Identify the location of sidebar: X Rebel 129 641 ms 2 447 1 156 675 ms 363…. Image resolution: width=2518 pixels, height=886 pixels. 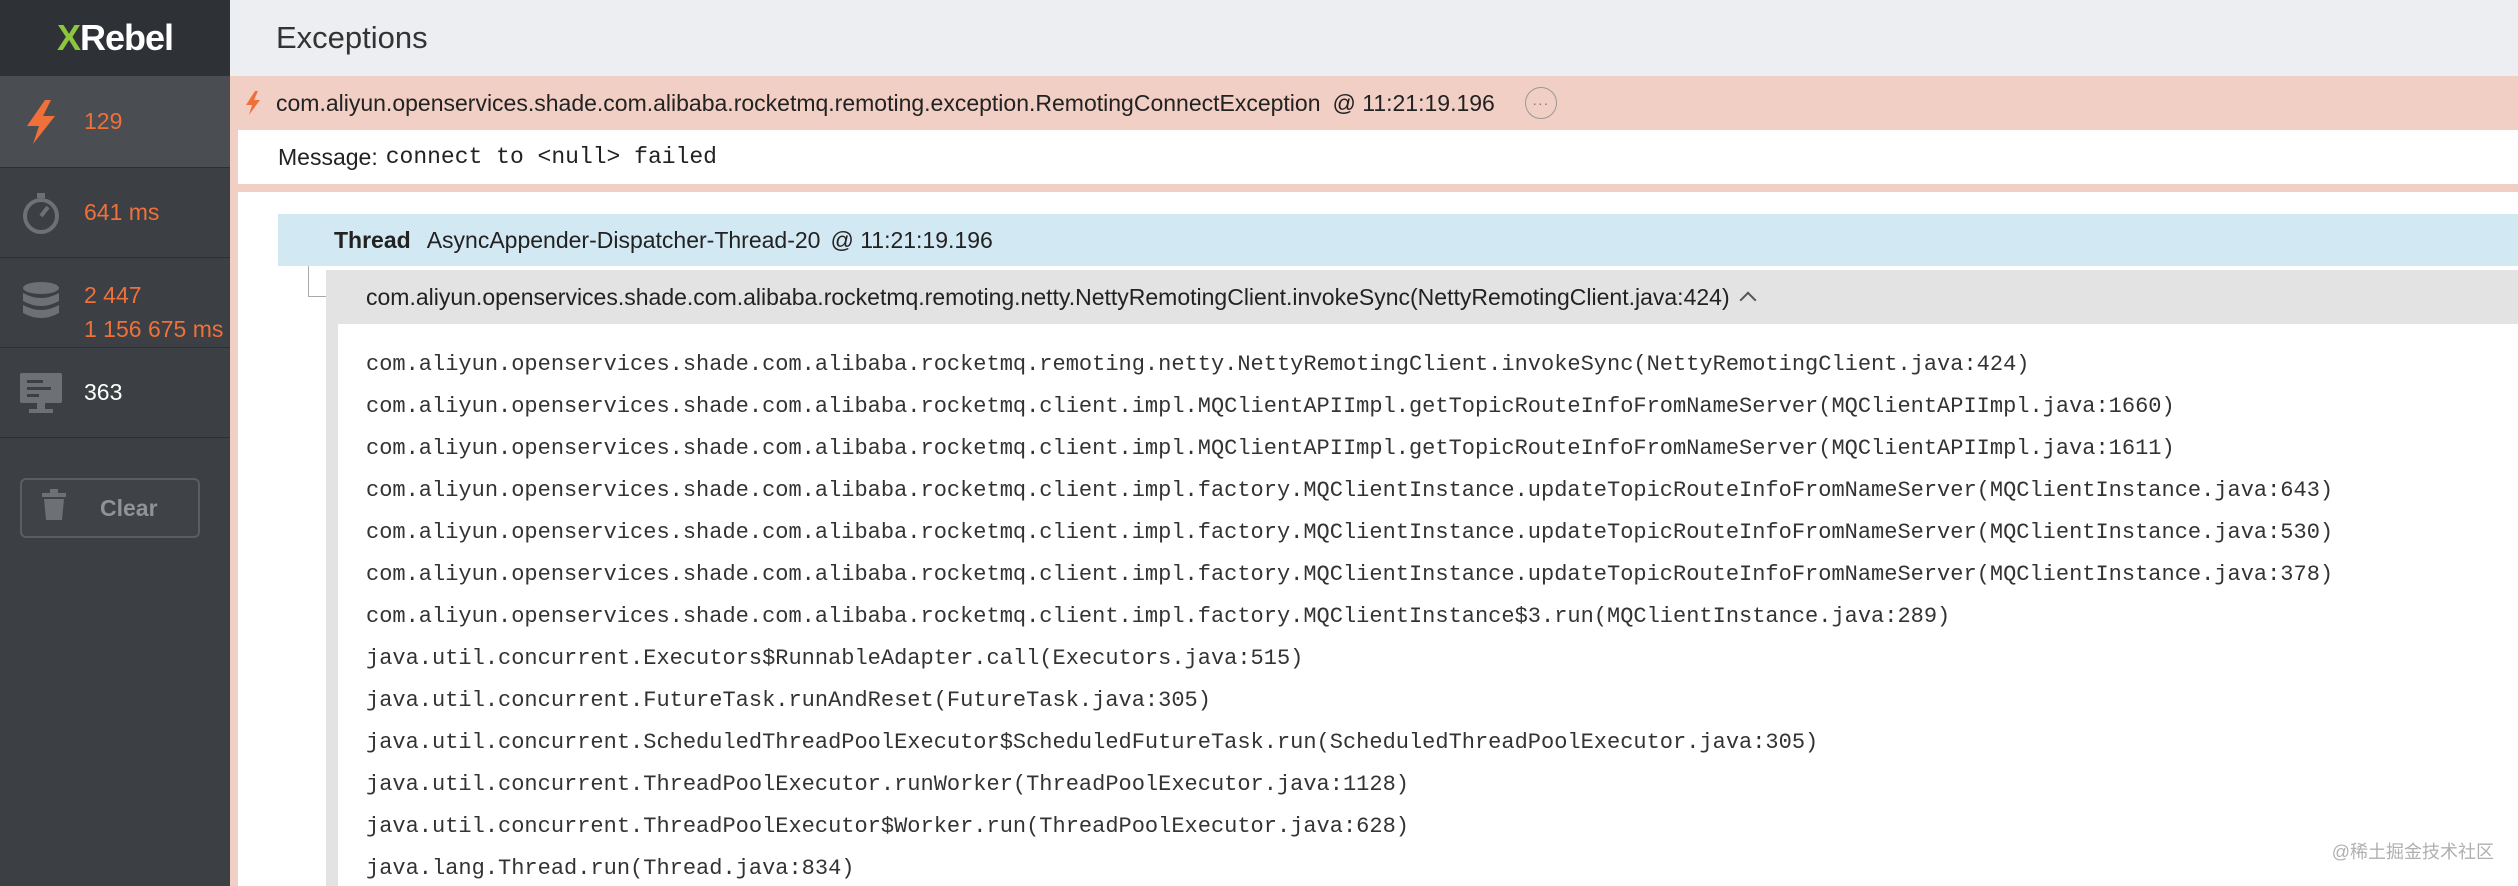
(115, 443).